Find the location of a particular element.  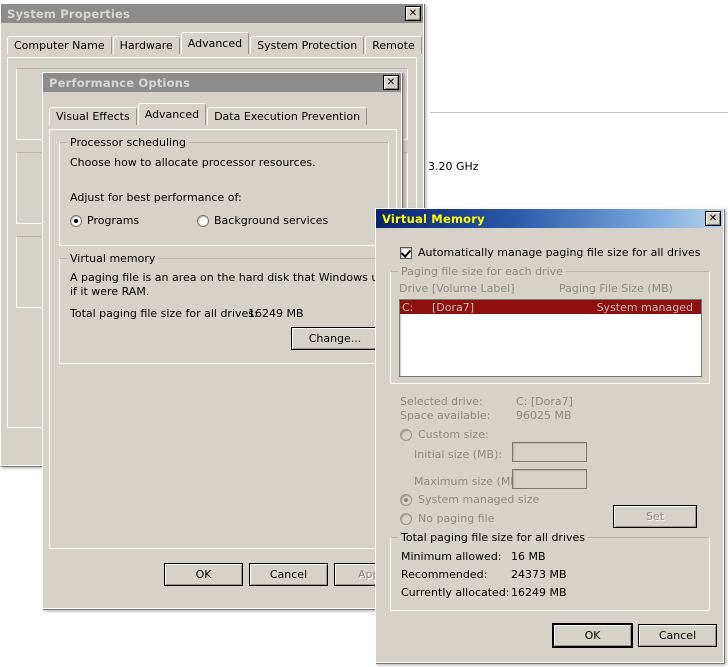

tab-hardware: Hardware is located at coordinates (146, 45).